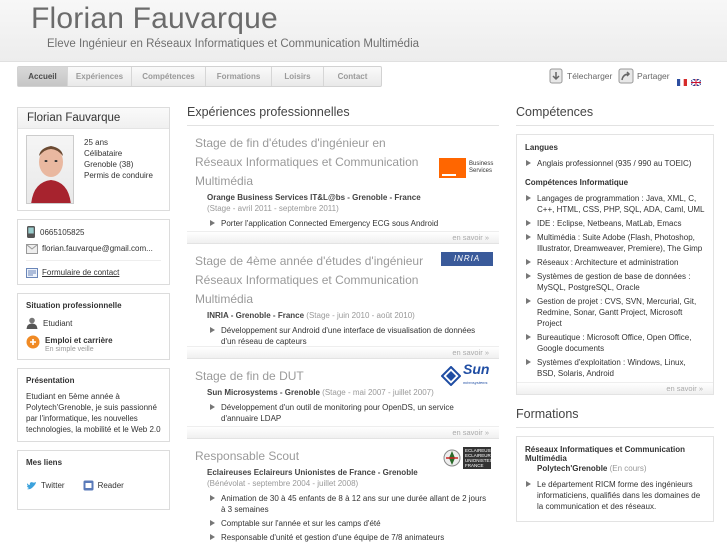 The image size is (727, 545). What do you see at coordinates (590, 76) in the screenshot?
I see `download-label: Télecharger` at bounding box center [590, 76].